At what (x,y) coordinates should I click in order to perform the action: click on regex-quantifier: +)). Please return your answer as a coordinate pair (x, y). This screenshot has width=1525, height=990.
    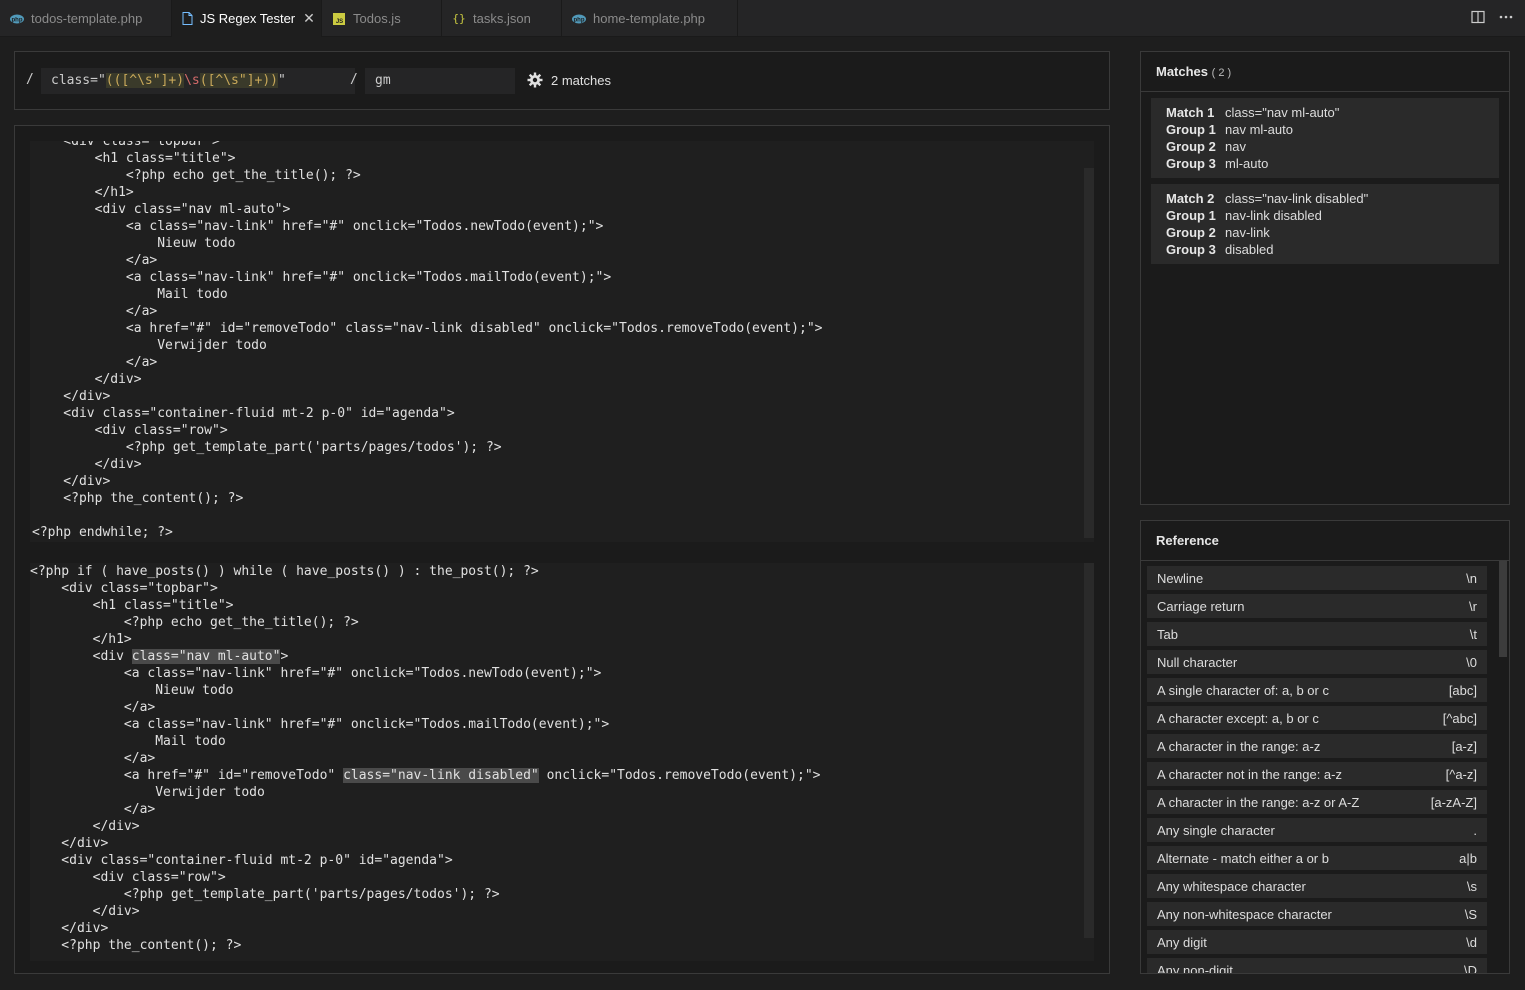
    Looking at the image, I should click on (266, 80).